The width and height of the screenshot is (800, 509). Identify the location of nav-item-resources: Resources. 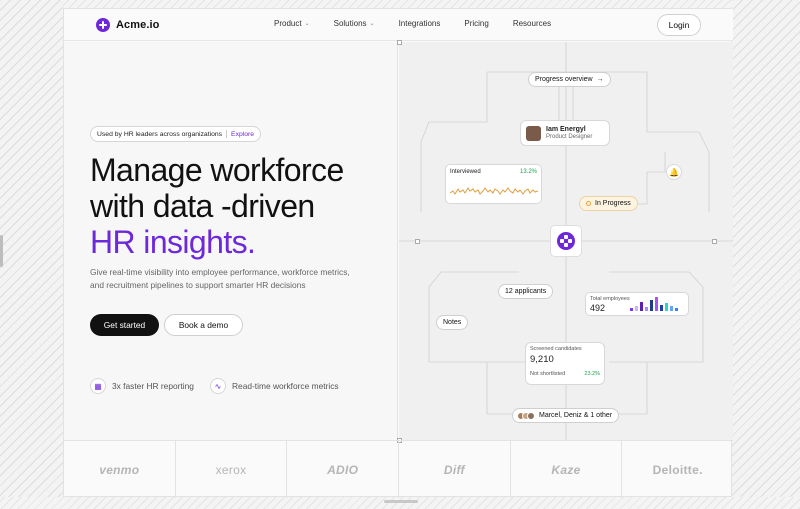
(532, 23).